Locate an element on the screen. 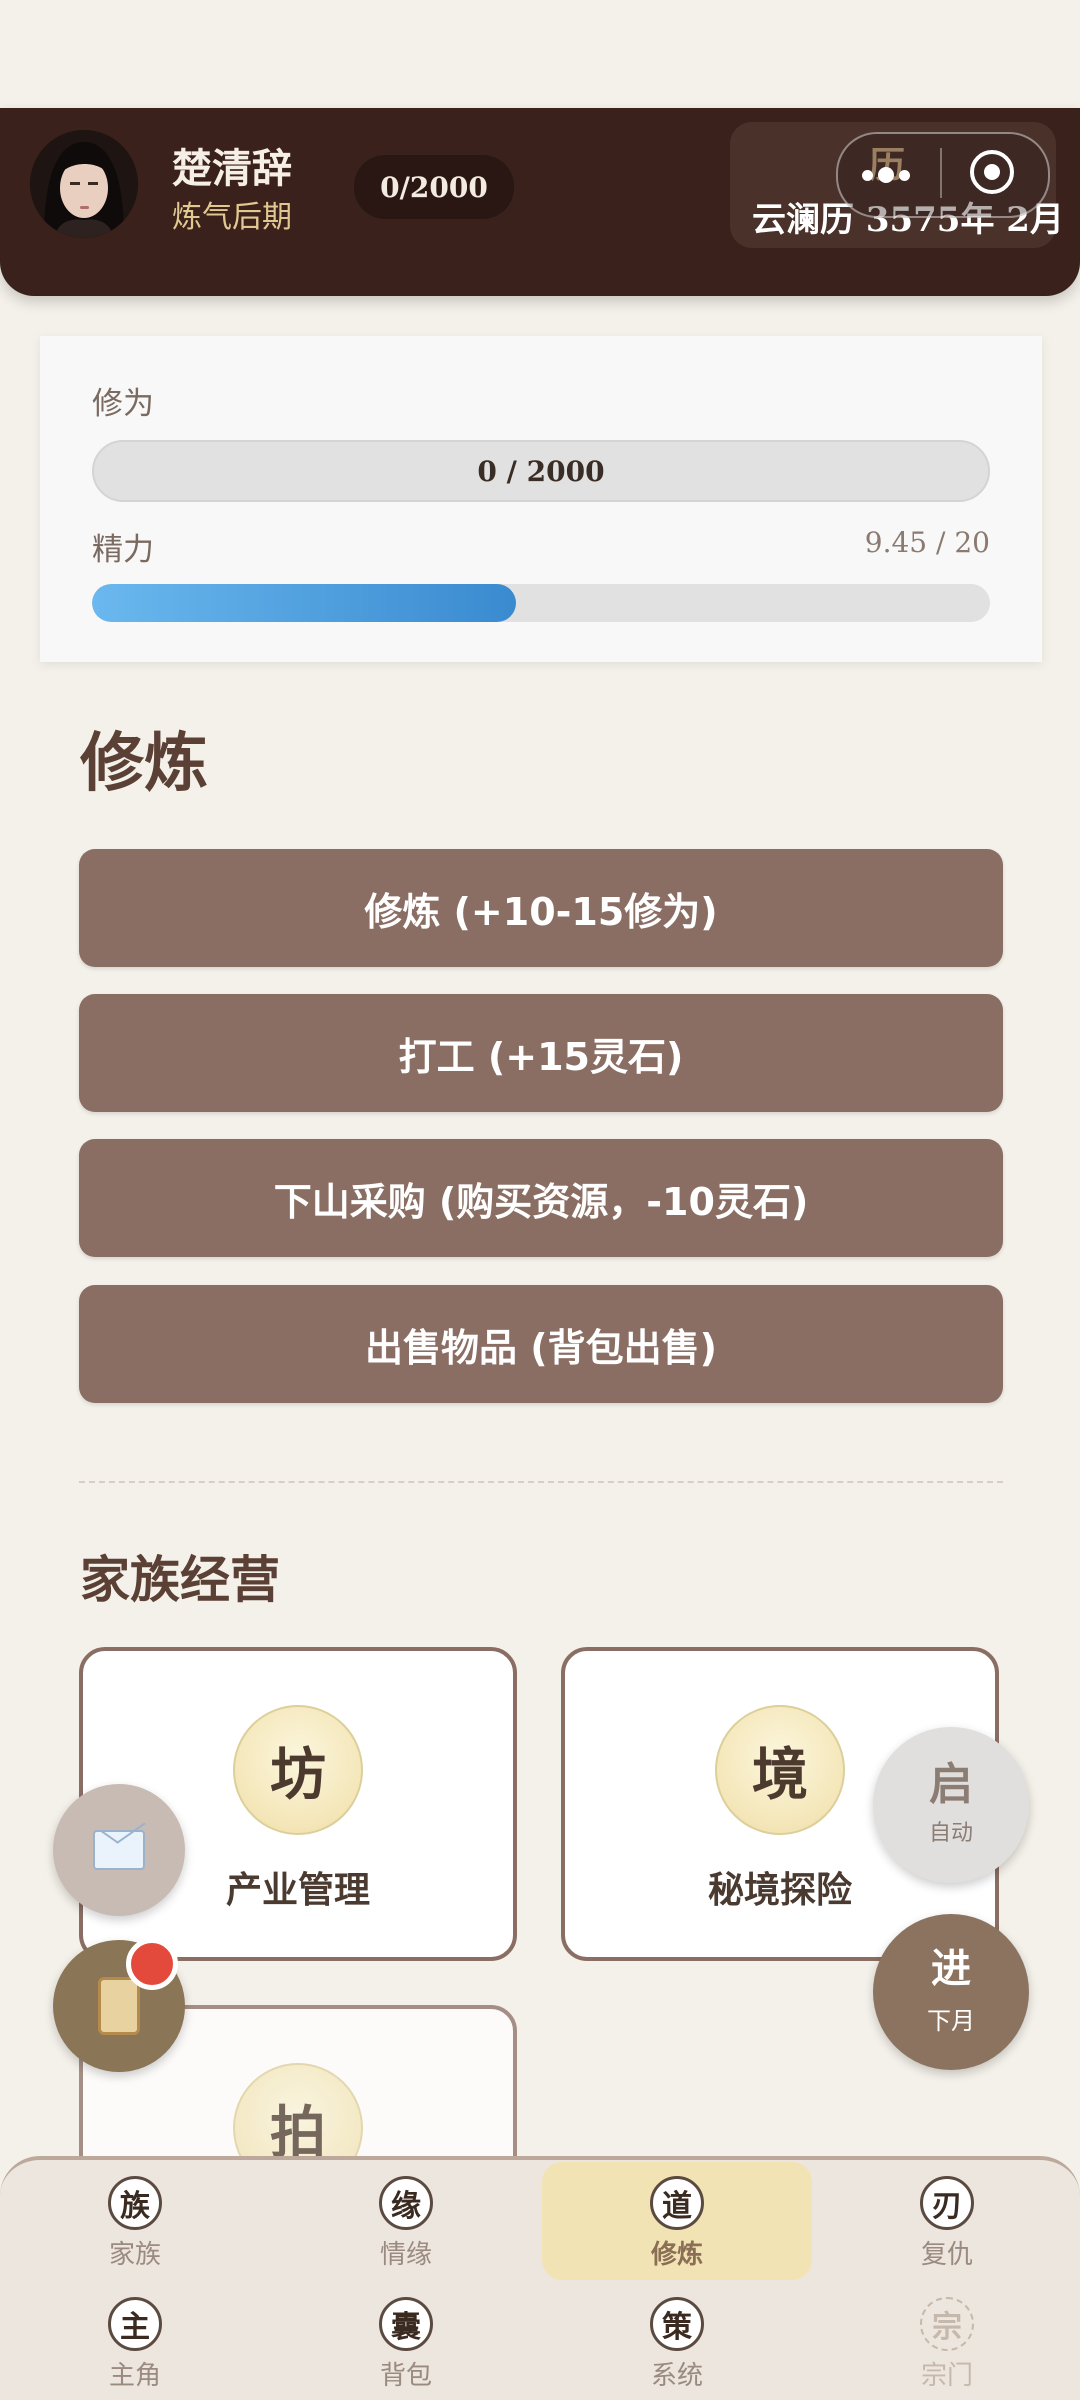  next-sub-label: 下月 is located at coordinates (951, 2020).